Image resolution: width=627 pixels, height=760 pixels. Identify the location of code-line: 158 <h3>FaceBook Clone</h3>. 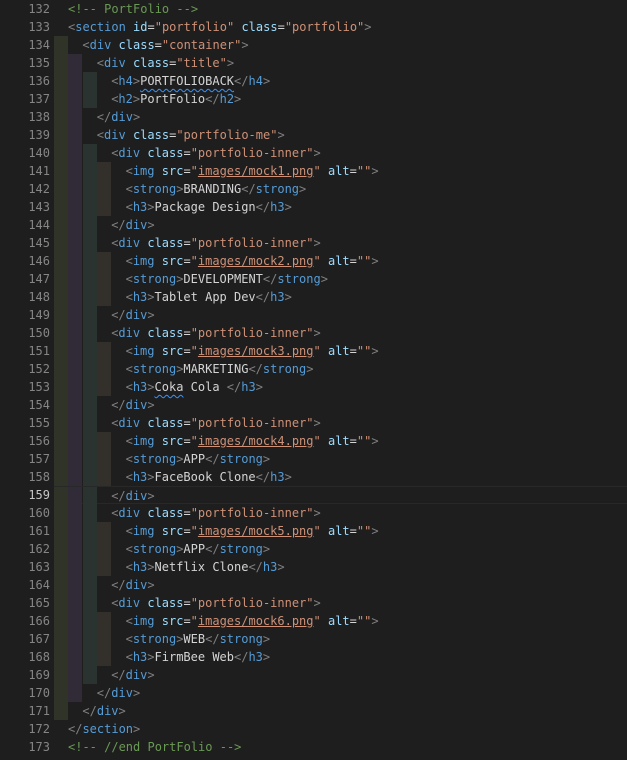
(313, 477).